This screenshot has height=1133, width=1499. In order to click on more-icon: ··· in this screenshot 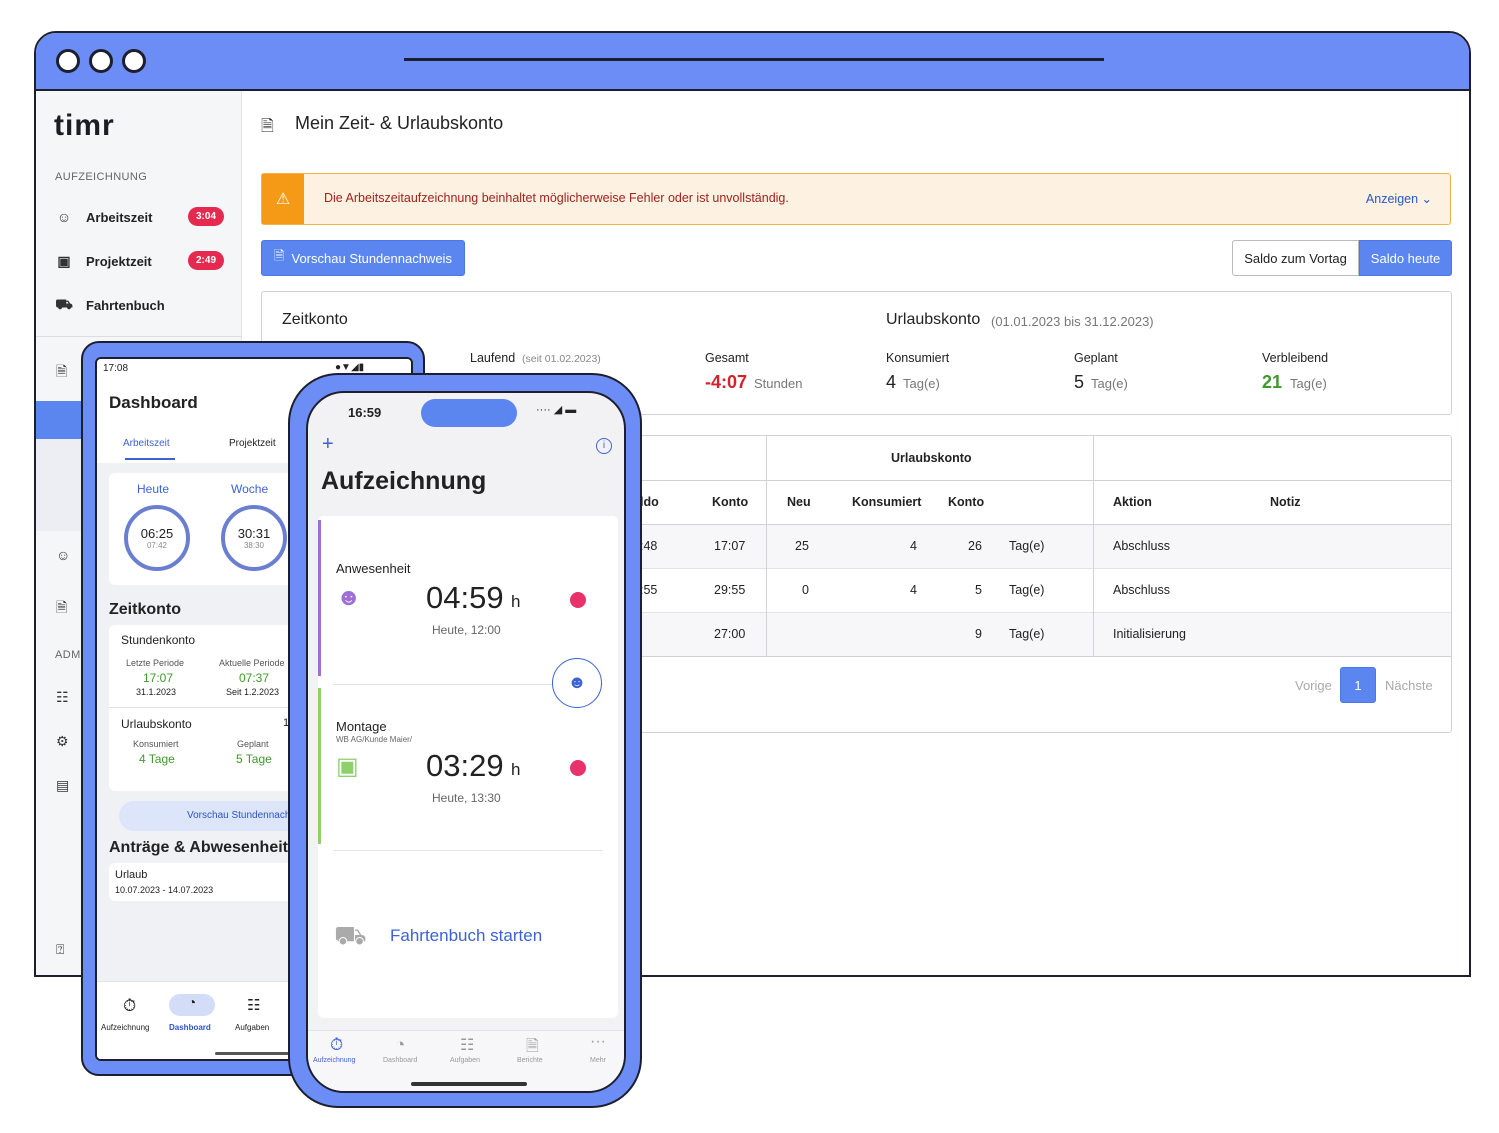, I will do `click(598, 1042)`.